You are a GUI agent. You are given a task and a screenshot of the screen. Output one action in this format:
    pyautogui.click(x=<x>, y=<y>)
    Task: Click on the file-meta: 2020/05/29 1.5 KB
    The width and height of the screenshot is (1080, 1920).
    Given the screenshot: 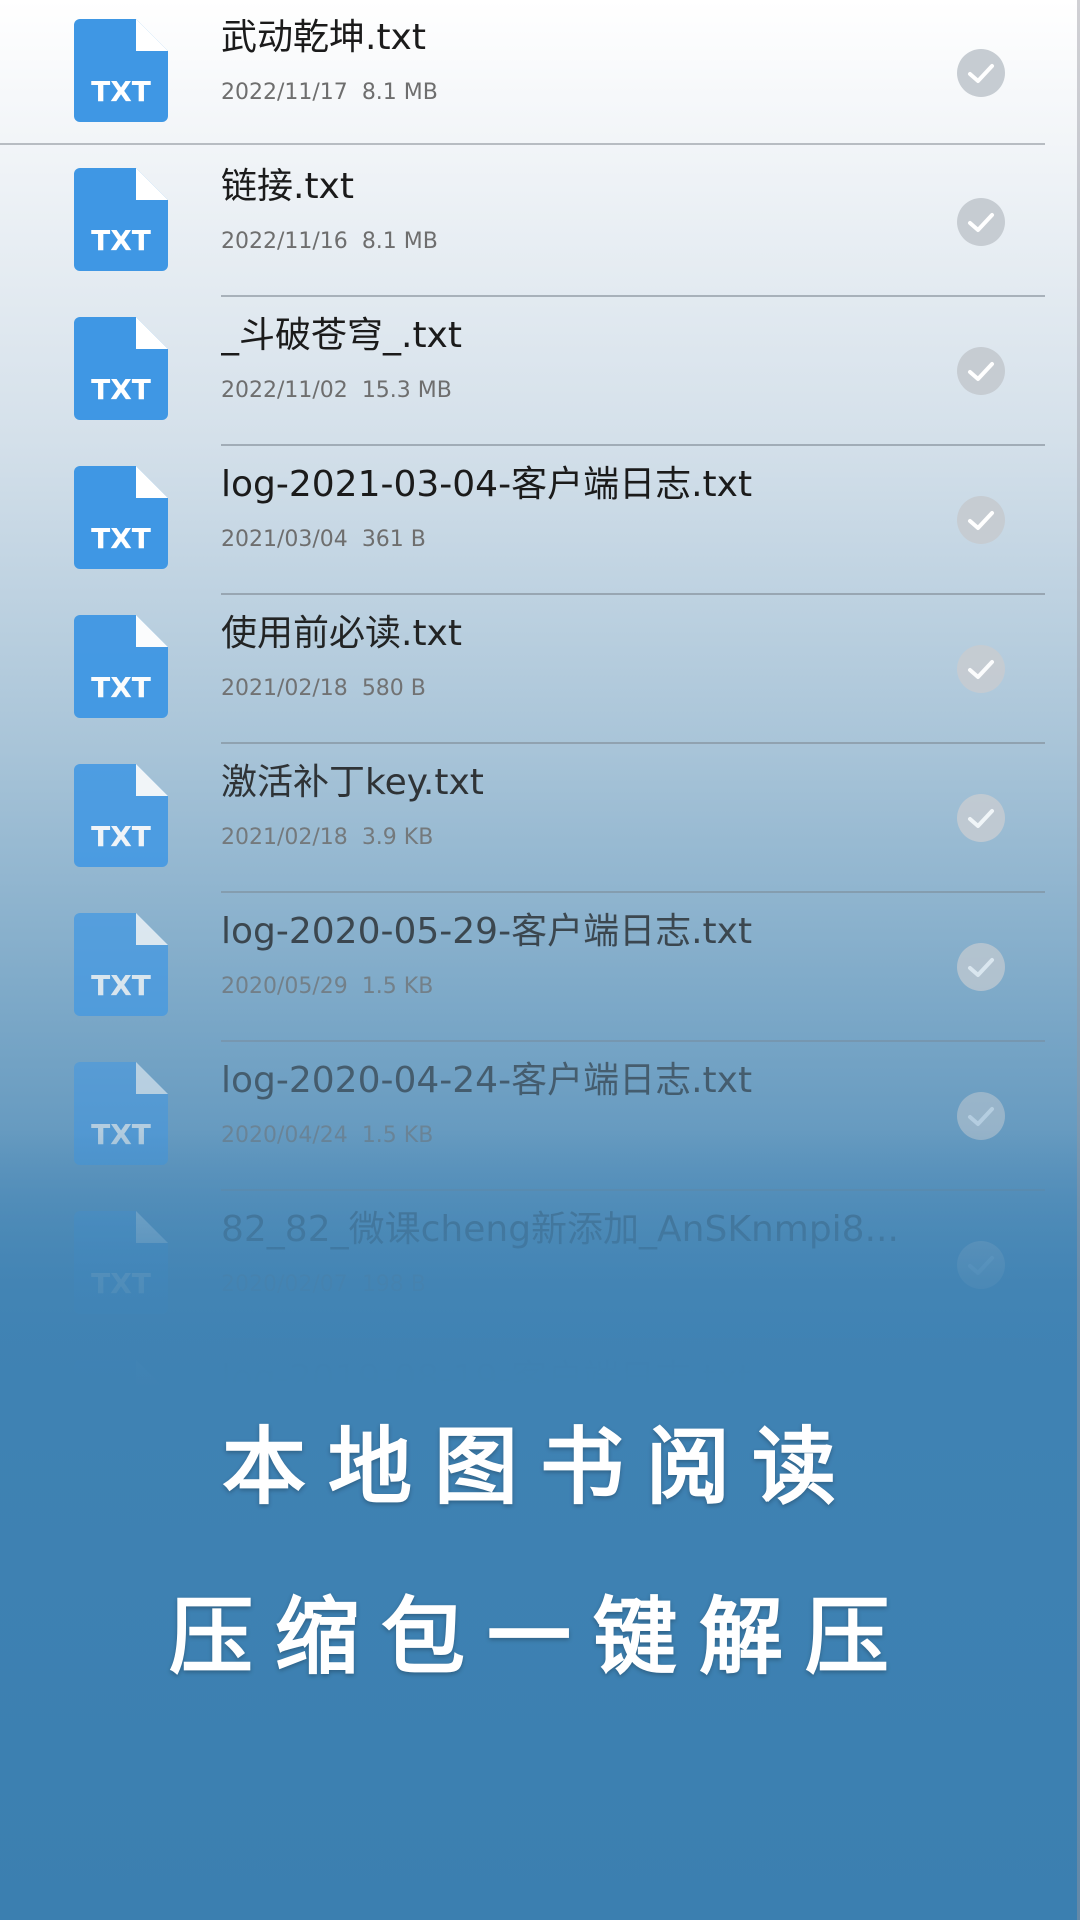 What is the action you would take?
    pyautogui.click(x=327, y=987)
    